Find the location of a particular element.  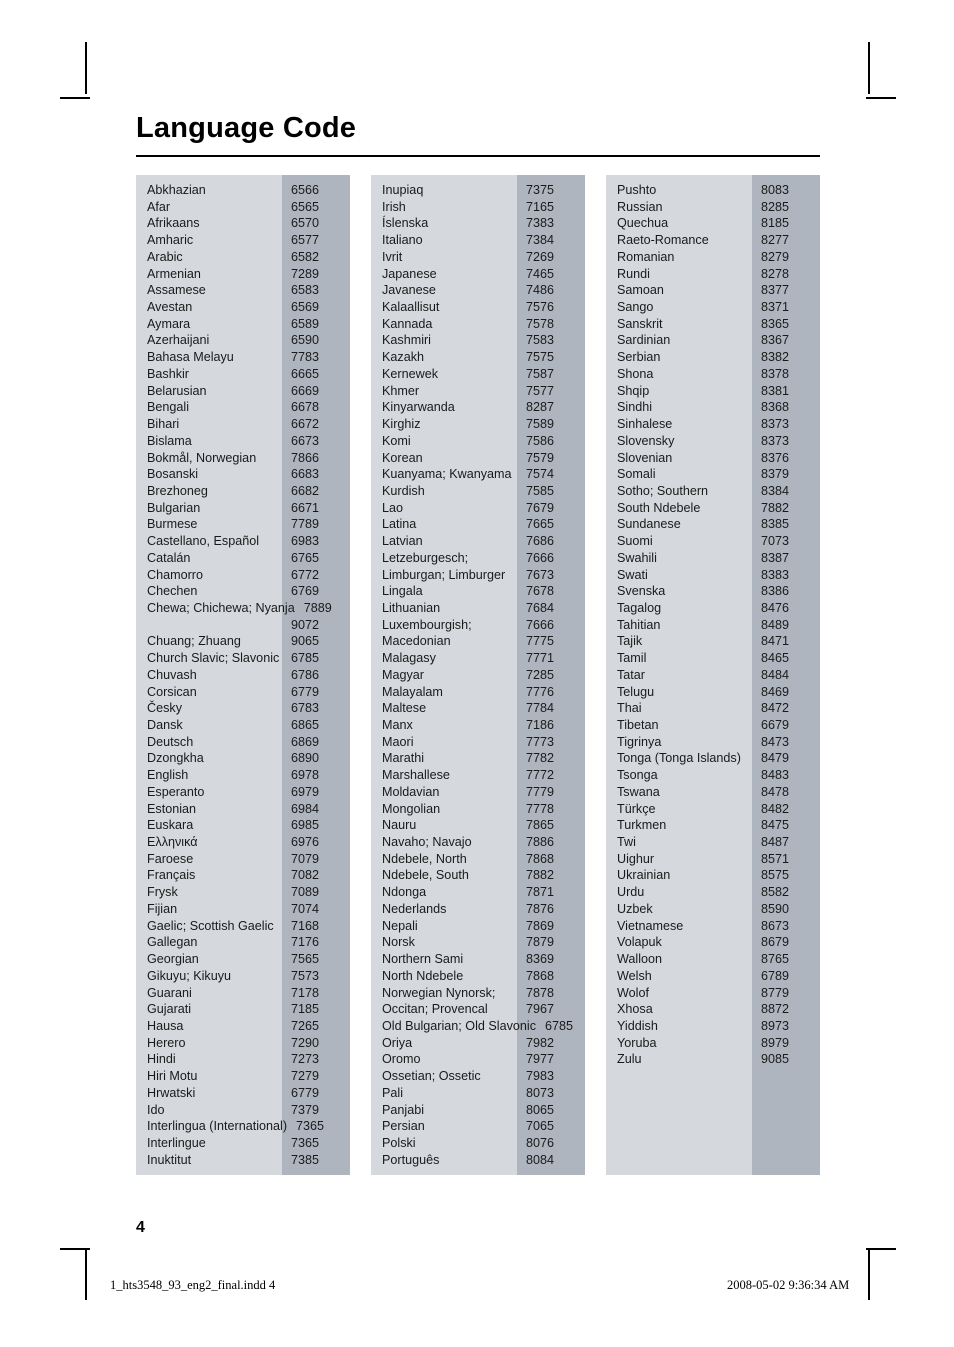

table-row: Zulu 9085 is located at coordinates (713, 1060).